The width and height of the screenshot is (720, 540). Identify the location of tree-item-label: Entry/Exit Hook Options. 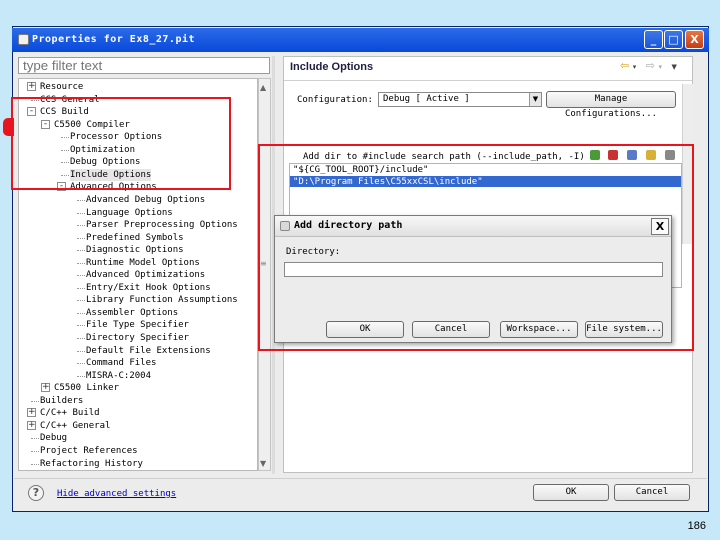
(148, 287).